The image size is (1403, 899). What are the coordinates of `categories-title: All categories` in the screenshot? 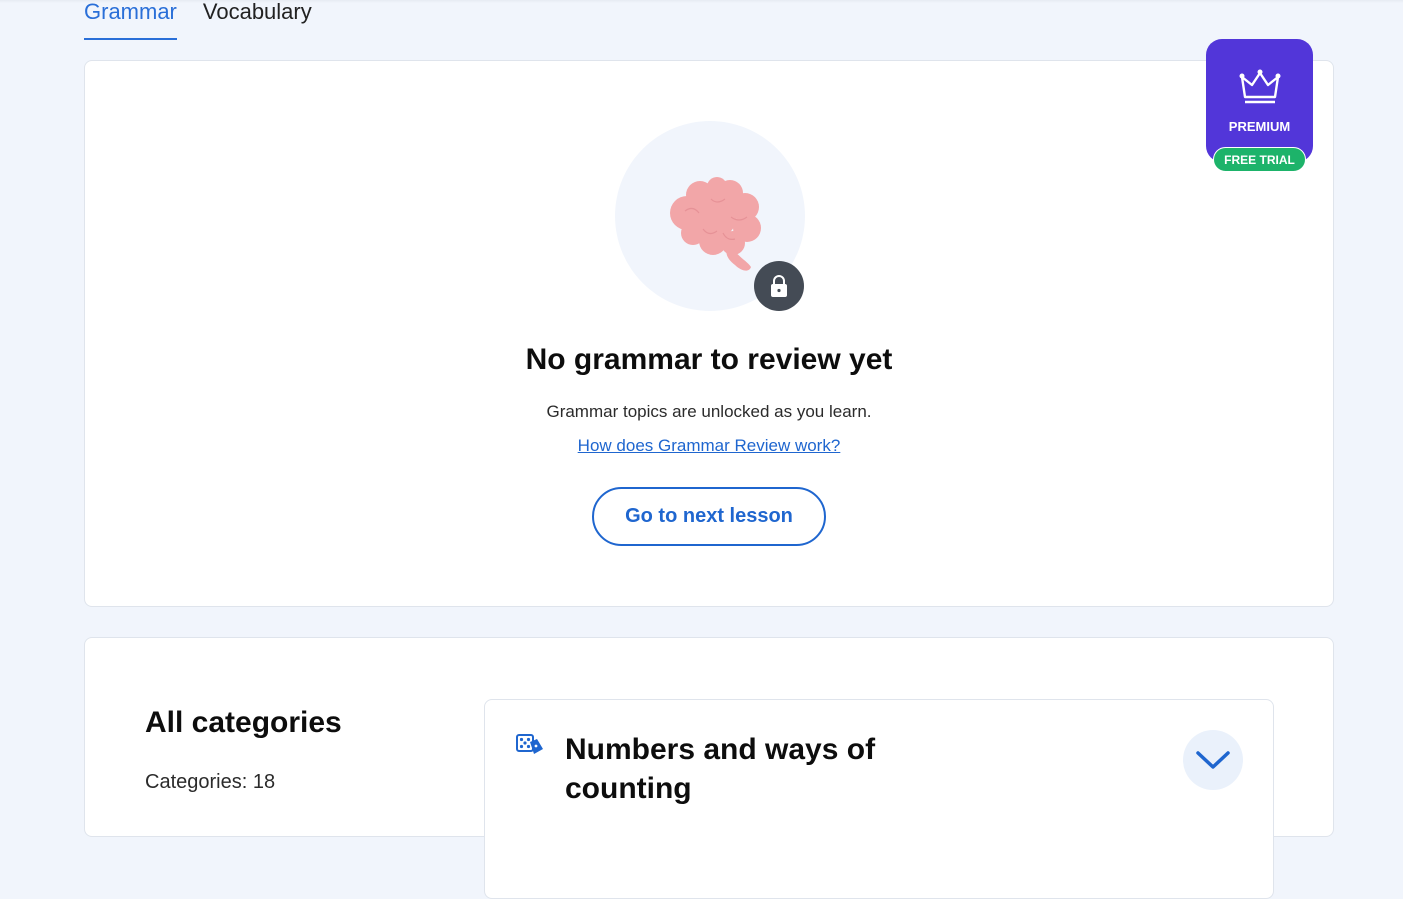 It's located at (243, 722).